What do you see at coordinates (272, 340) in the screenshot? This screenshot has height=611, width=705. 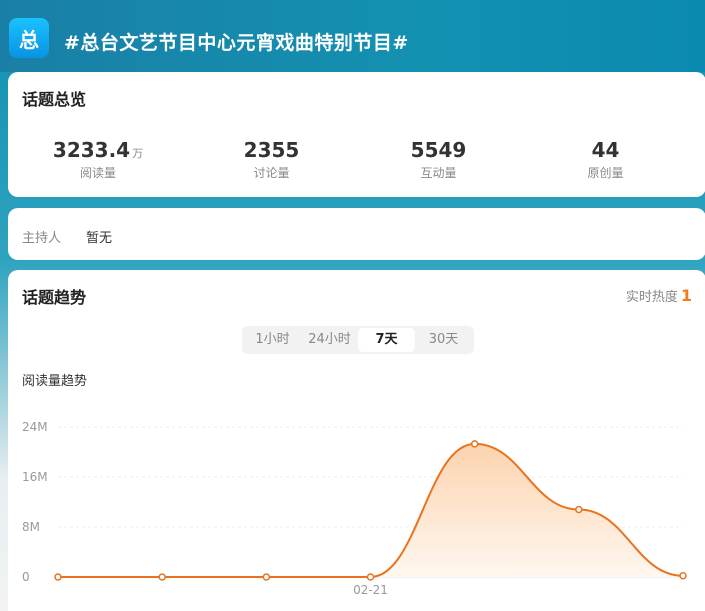 I see `tab-1h: 1小时` at bounding box center [272, 340].